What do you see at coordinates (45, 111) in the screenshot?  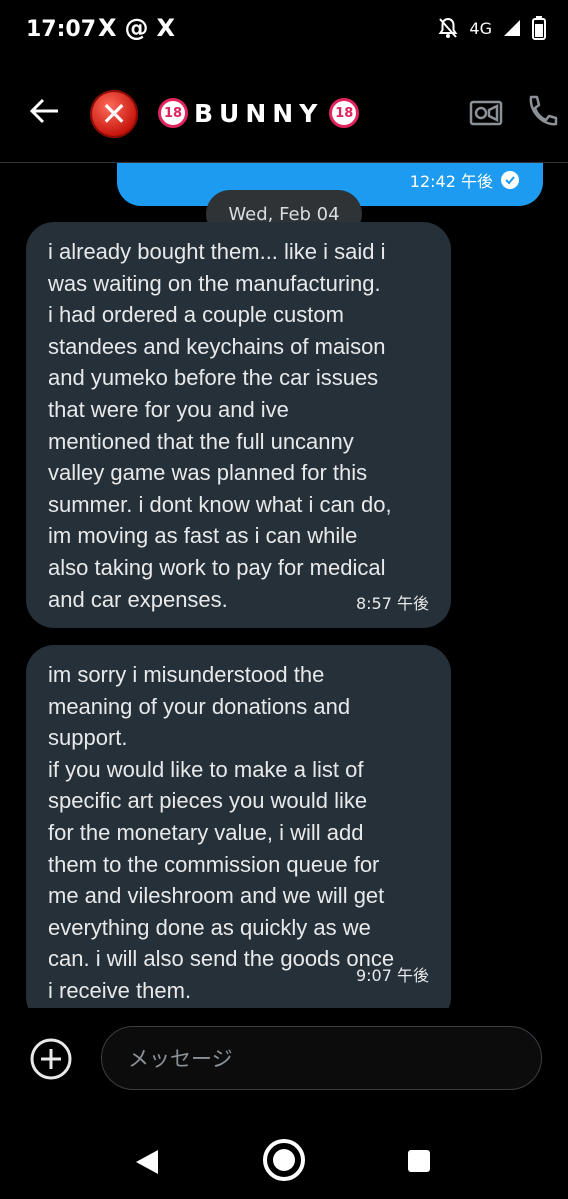 I see `back-arrow-icon` at bounding box center [45, 111].